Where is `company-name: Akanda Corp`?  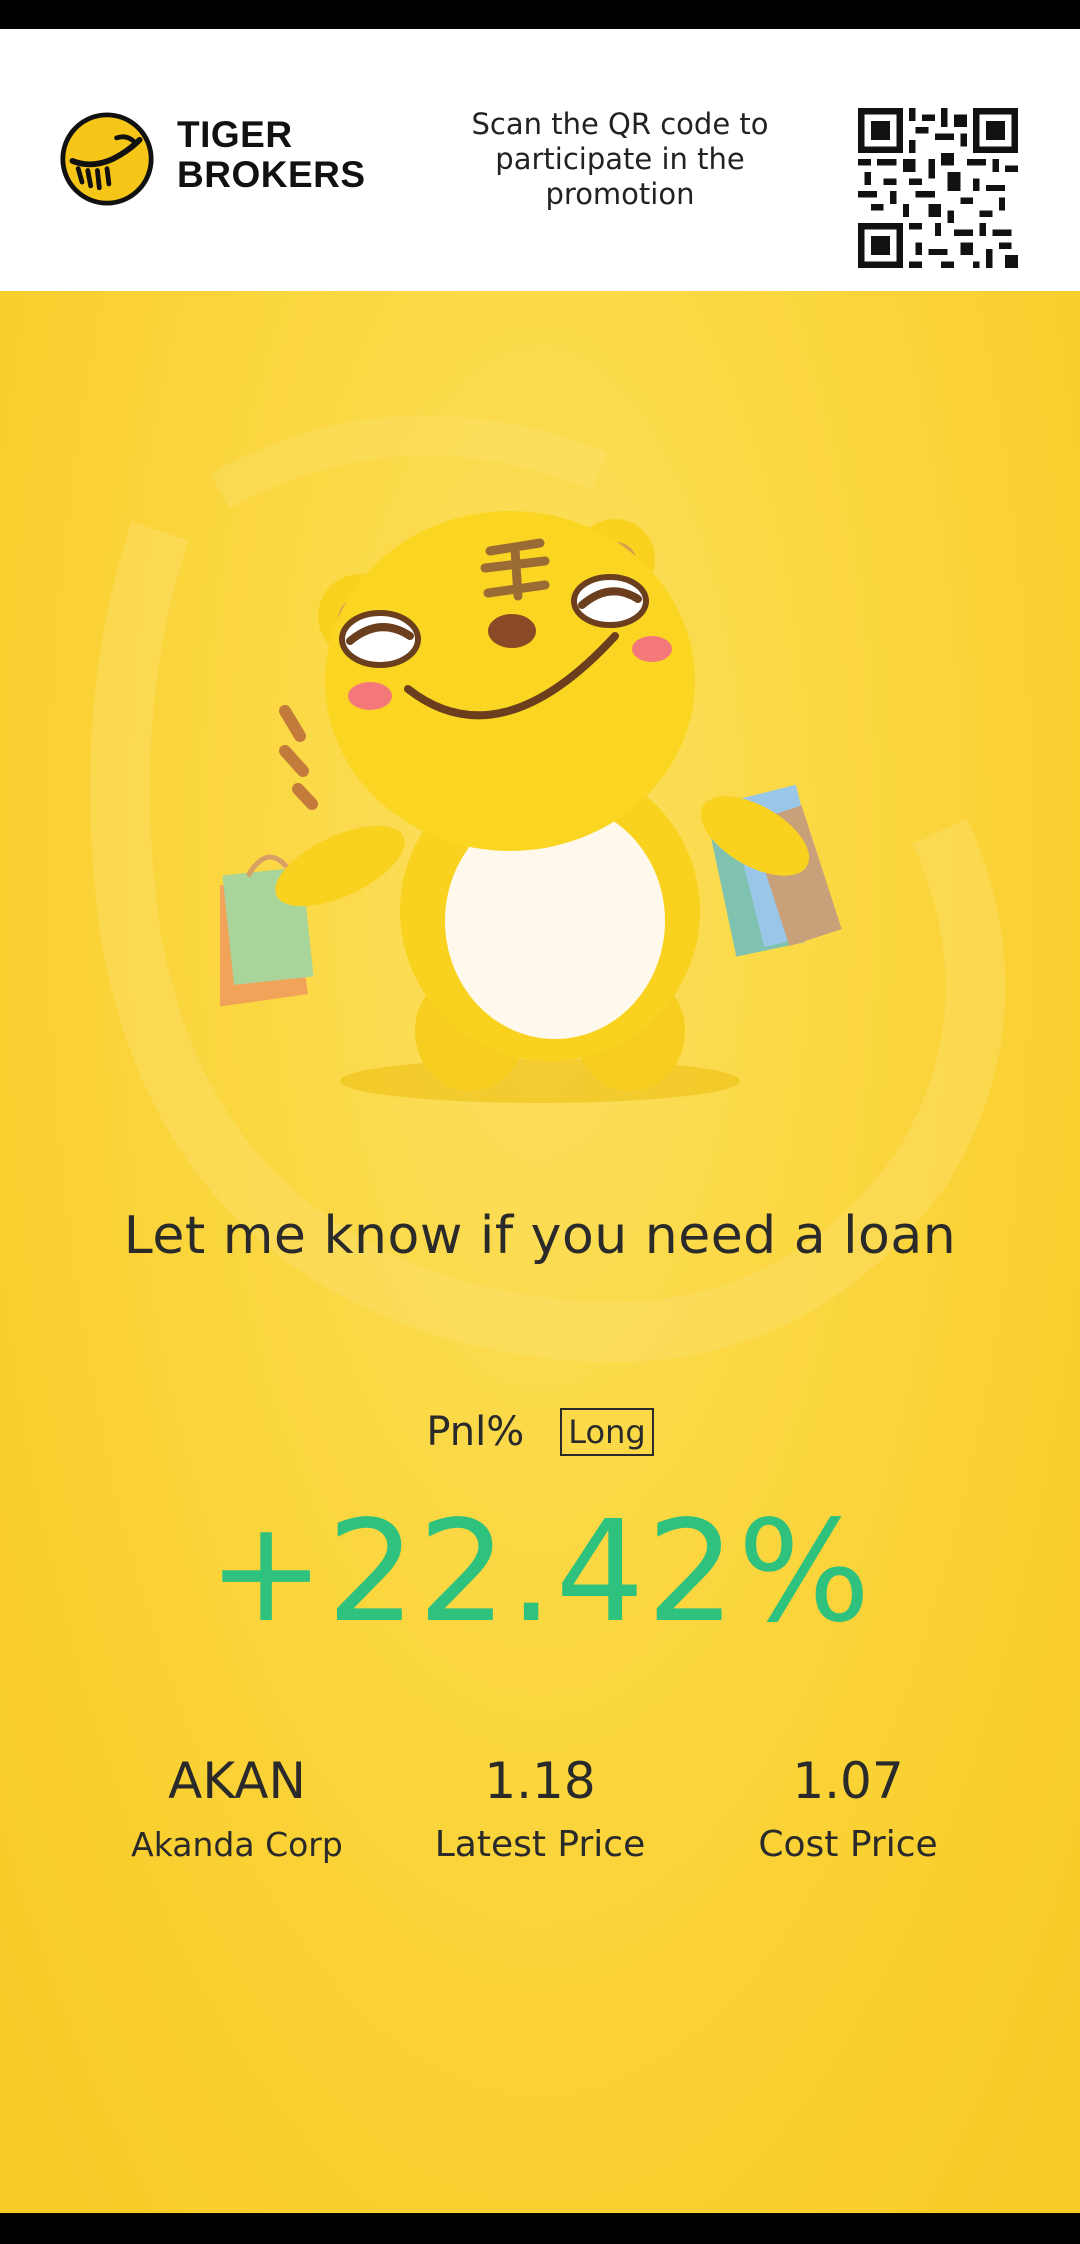 company-name: Akanda Corp is located at coordinates (237, 1844).